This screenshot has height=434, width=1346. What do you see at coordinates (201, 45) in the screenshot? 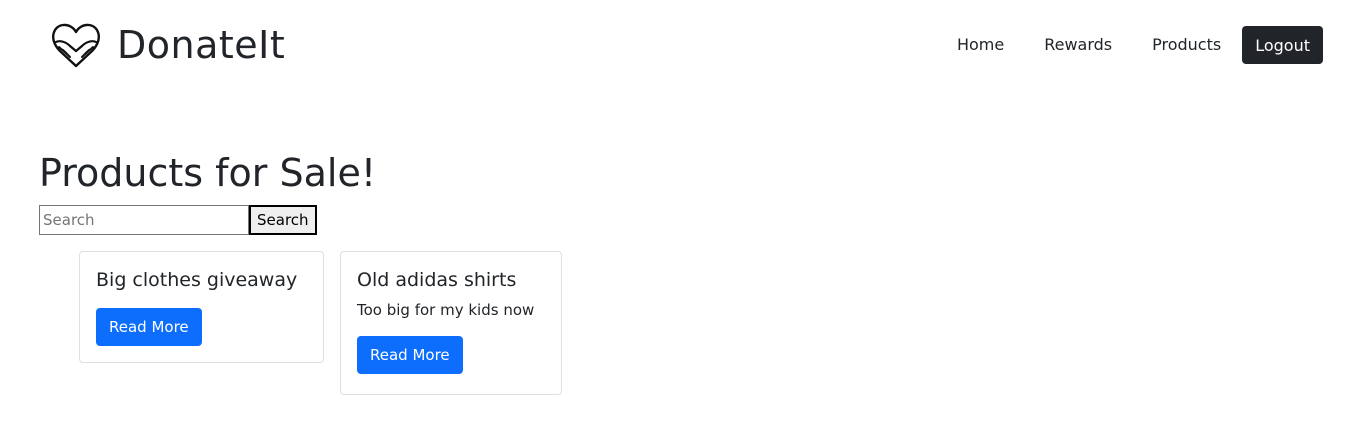
I see `brand-name: DonateIt` at bounding box center [201, 45].